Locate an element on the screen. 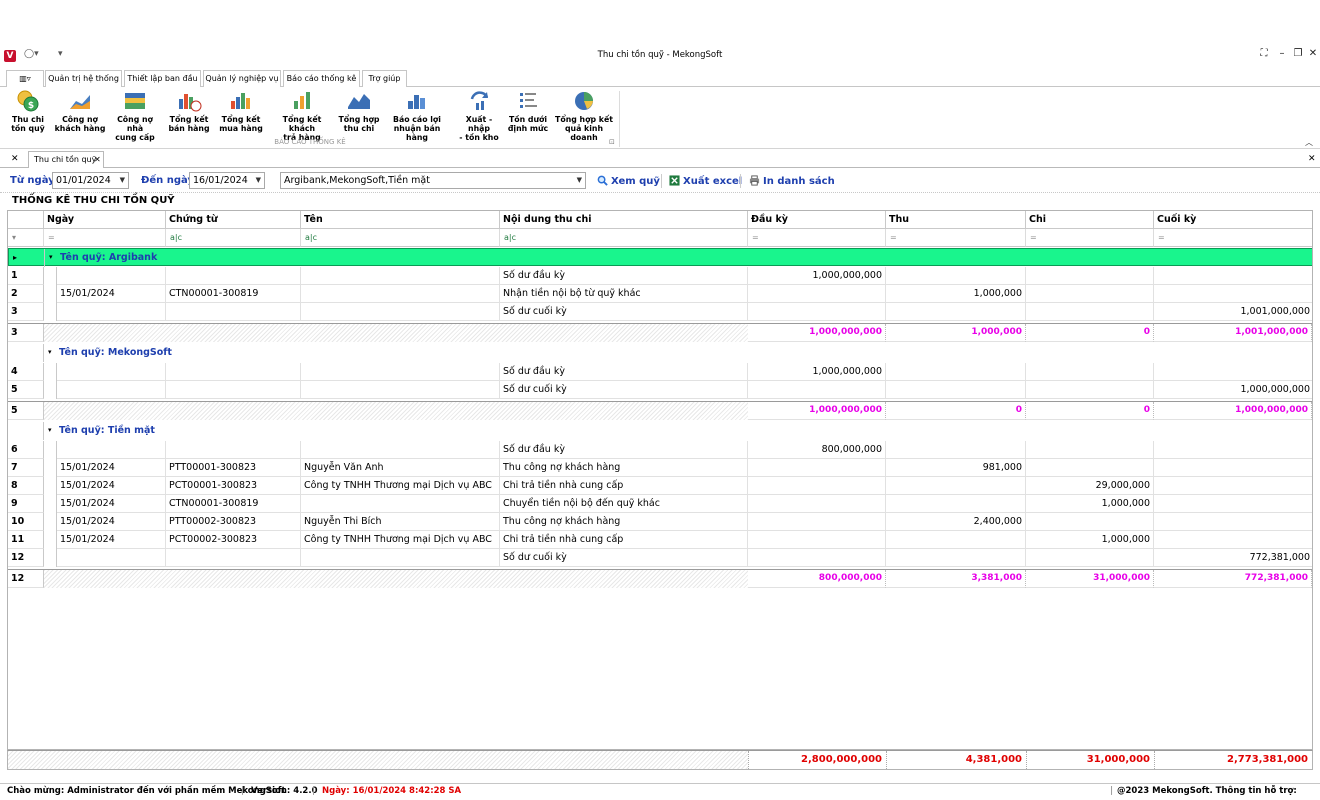 The height and width of the screenshot is (800, 1320). funds-select: Argibank,MekongSoft,Tiền mặt ▼ is located at coordinates (433, 180).